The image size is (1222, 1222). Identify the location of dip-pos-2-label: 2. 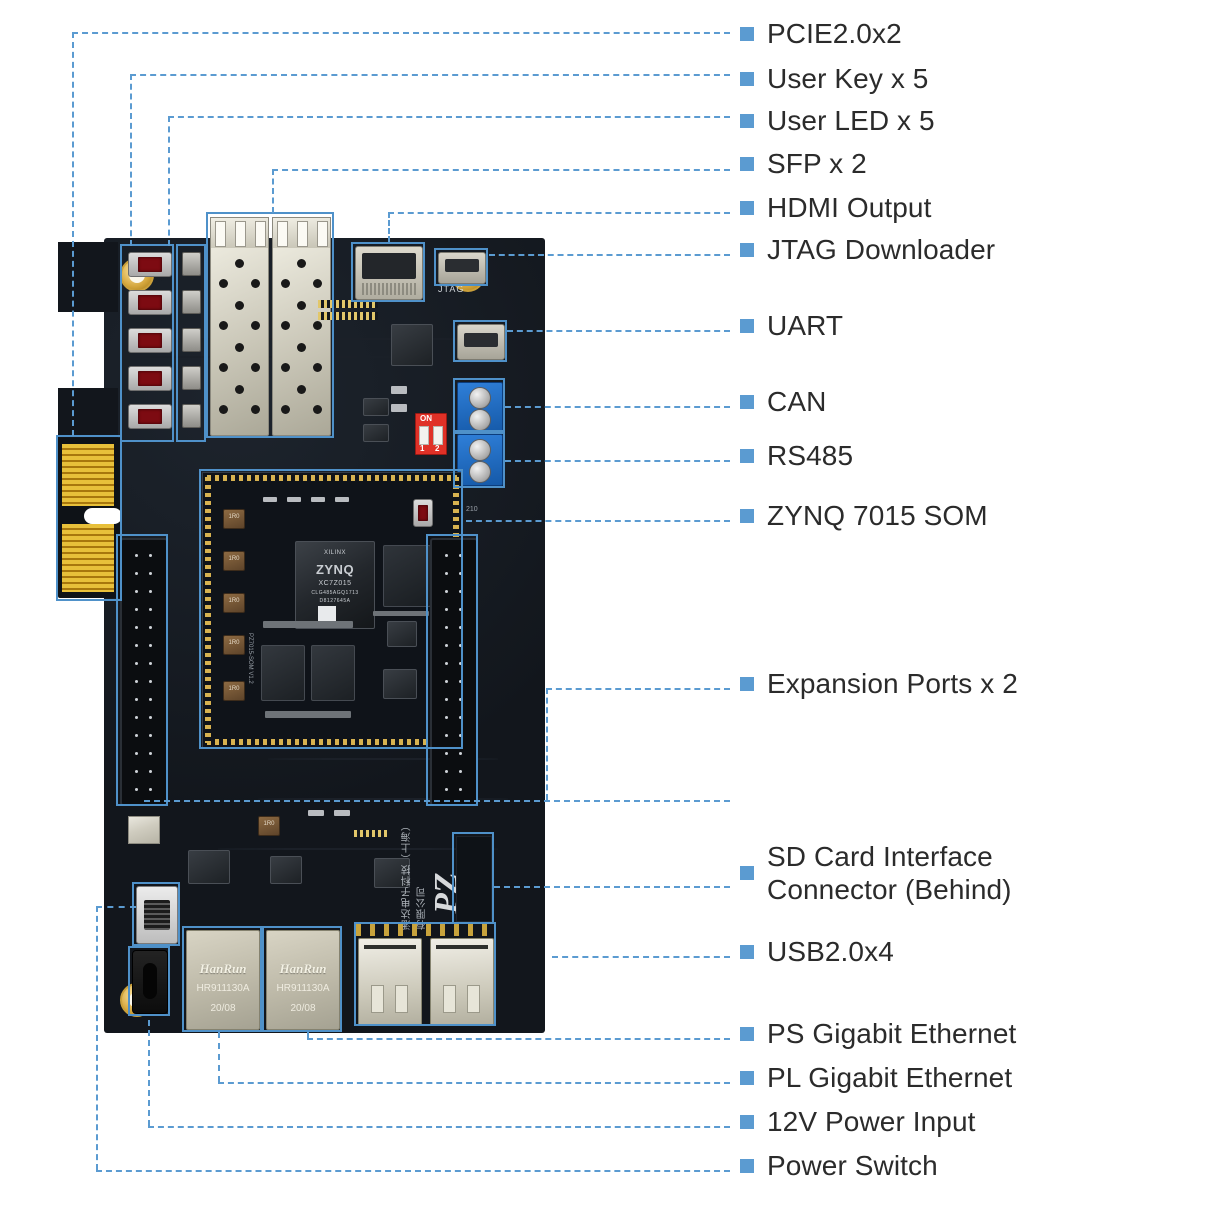
(437, 448).